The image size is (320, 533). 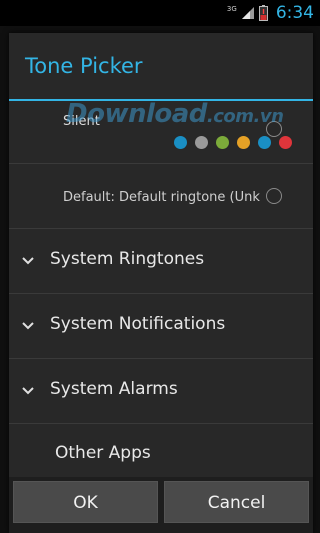 What do you see at coordinates (160, 13) in the screenshot?
I see `status-bar: 3G 6:34` at bounding box center [160, 13].